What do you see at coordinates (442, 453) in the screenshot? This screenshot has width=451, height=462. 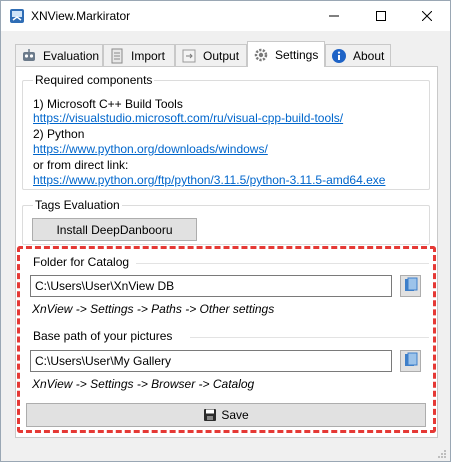 I see `resize-grip` at bounding box center [442, 453].